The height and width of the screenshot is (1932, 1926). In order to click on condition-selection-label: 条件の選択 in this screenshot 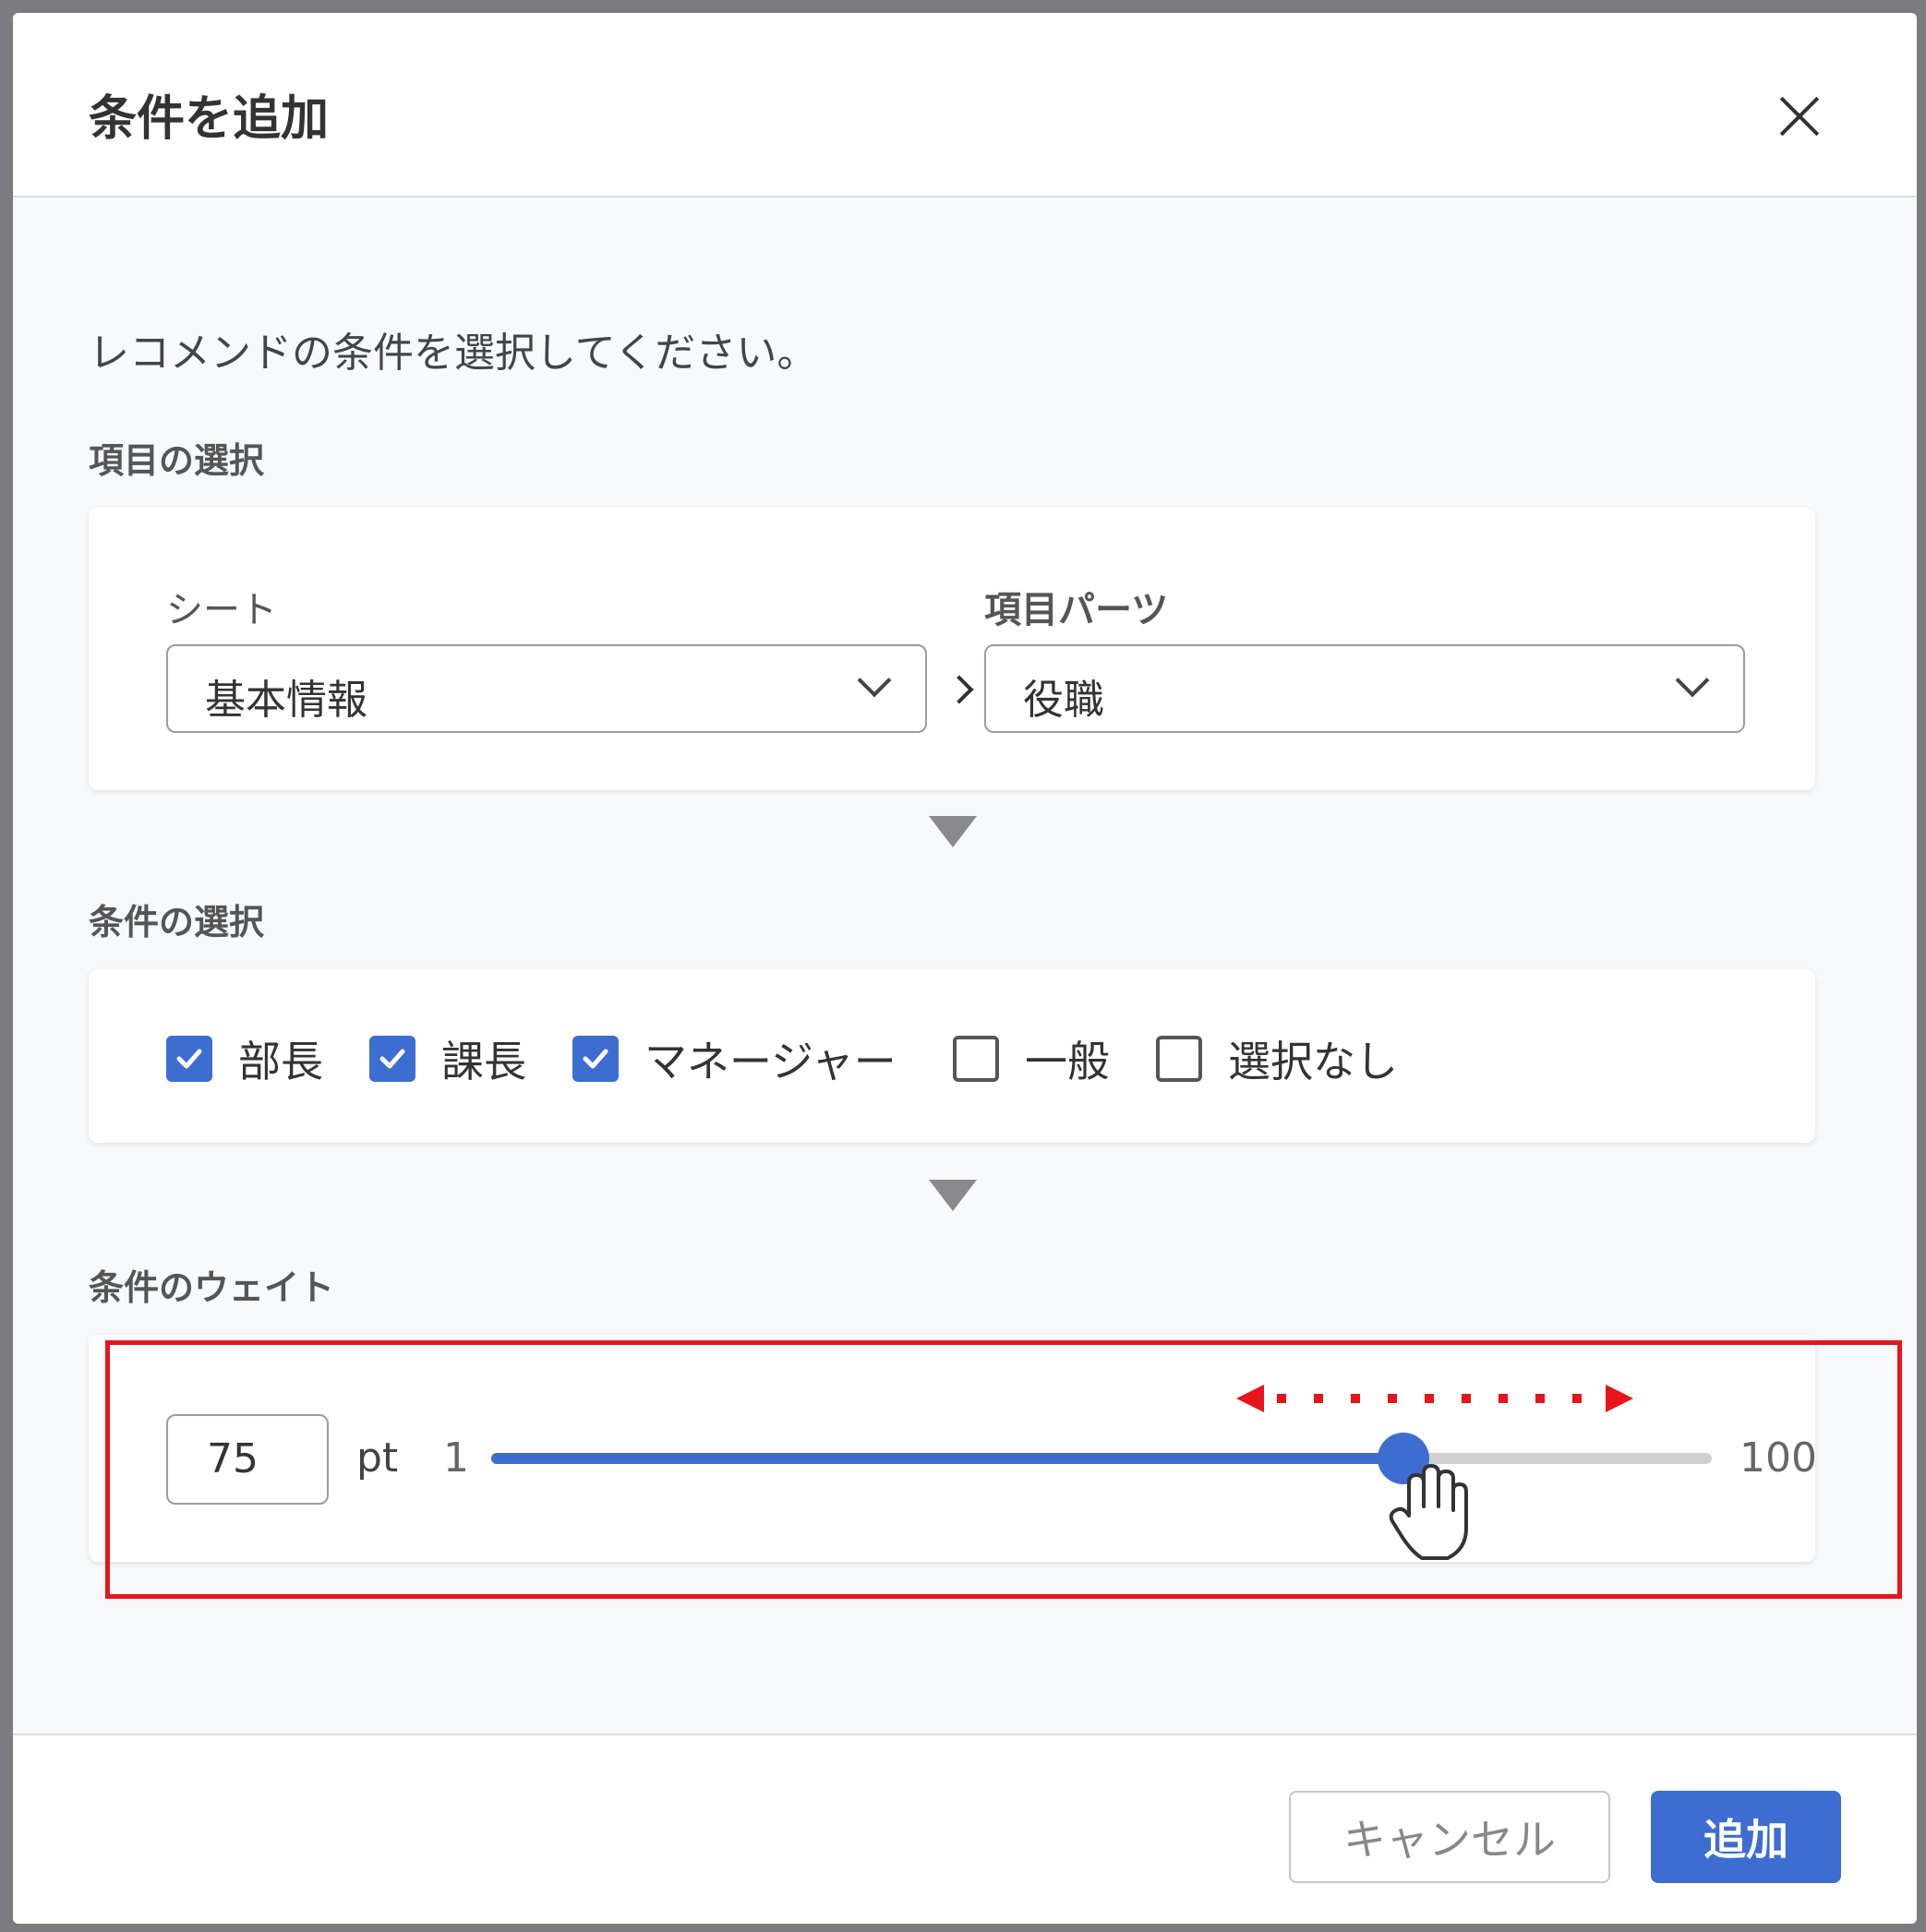, I will do `click(177, 922)`.